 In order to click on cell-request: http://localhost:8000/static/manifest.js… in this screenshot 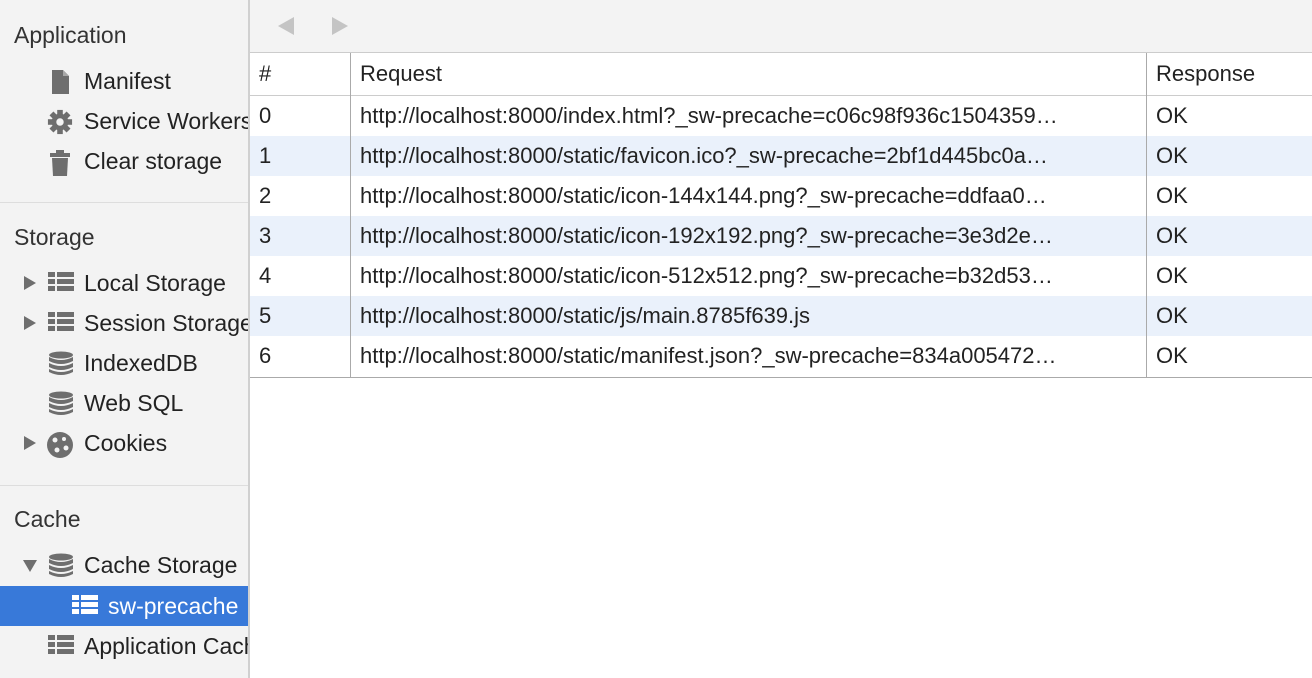, I will do `click(708, 355)`.